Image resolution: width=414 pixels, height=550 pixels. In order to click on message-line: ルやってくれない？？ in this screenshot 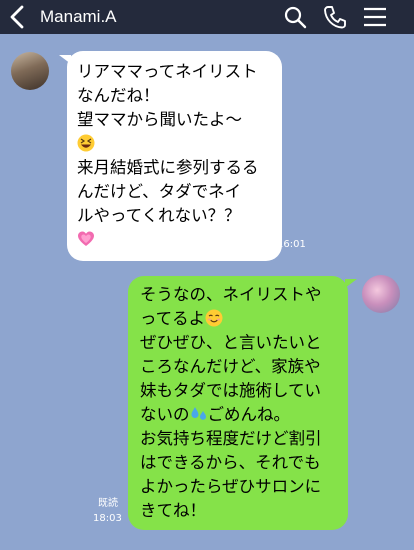, I will do `click(159, 215)`.